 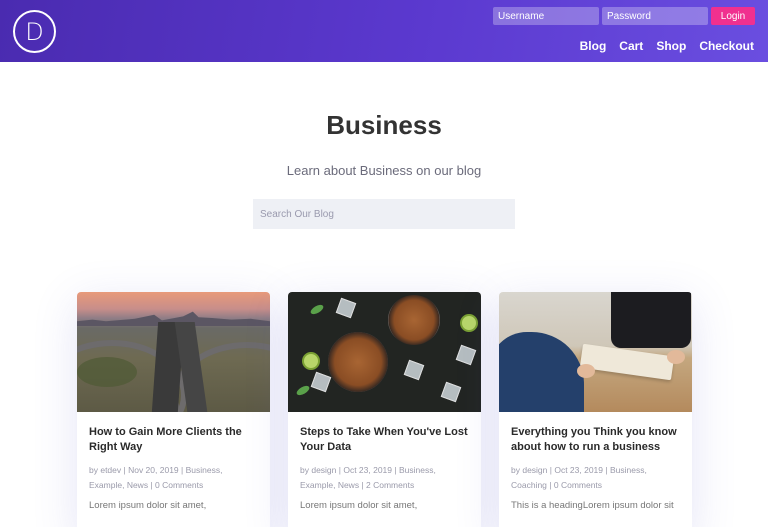 I want to click on nav-checkout: Checkout, so click(x=726, y=46).